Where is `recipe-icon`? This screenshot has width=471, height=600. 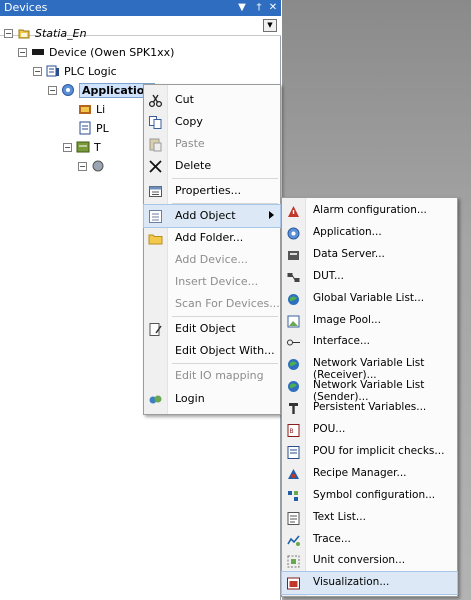
recipe-icon is located at coordinates (293, 473).